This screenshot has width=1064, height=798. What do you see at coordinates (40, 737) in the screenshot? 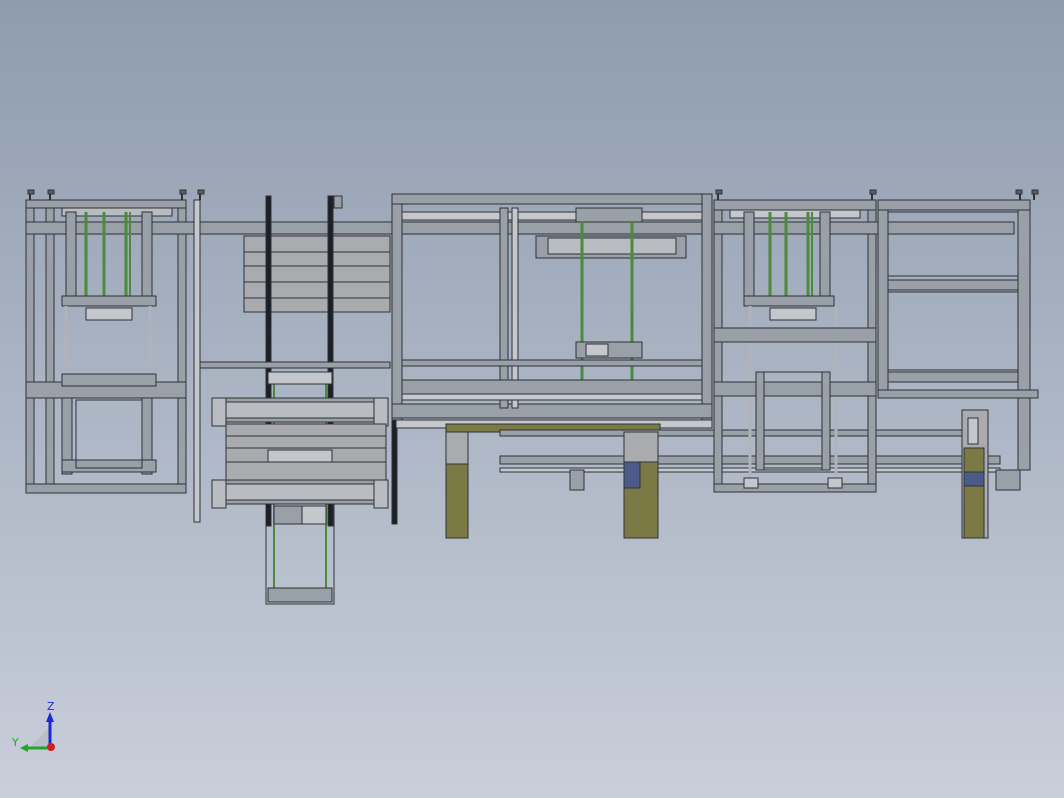
I see `triad-plane-shade` at bounding box center [40, 737].